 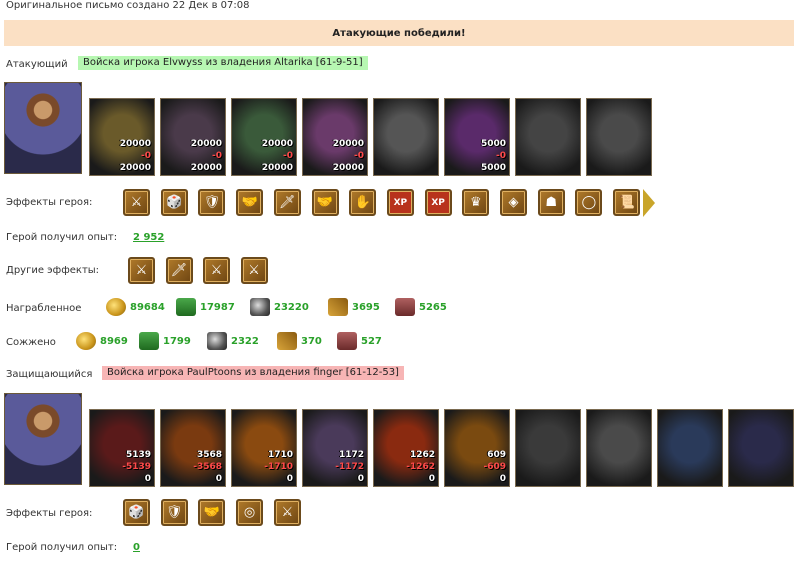 What do you see at coordinates (205, 307) in the screenshot?
I see `resource-wood: 17987` at bounding box center [205, 307].